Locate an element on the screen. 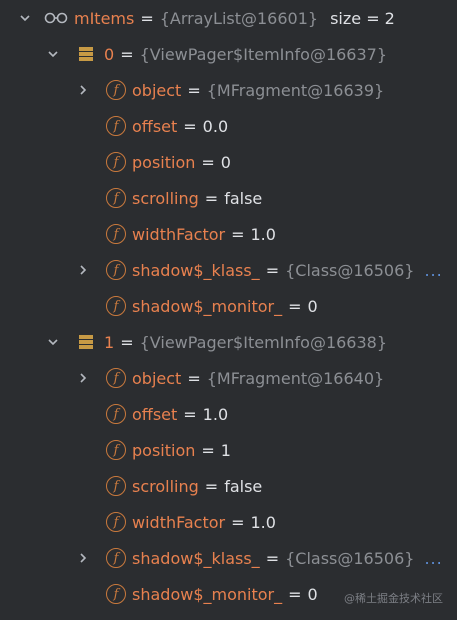 This screenshot has width=457, height=620. variable-name: mItems is located at coordinates (104, 18).